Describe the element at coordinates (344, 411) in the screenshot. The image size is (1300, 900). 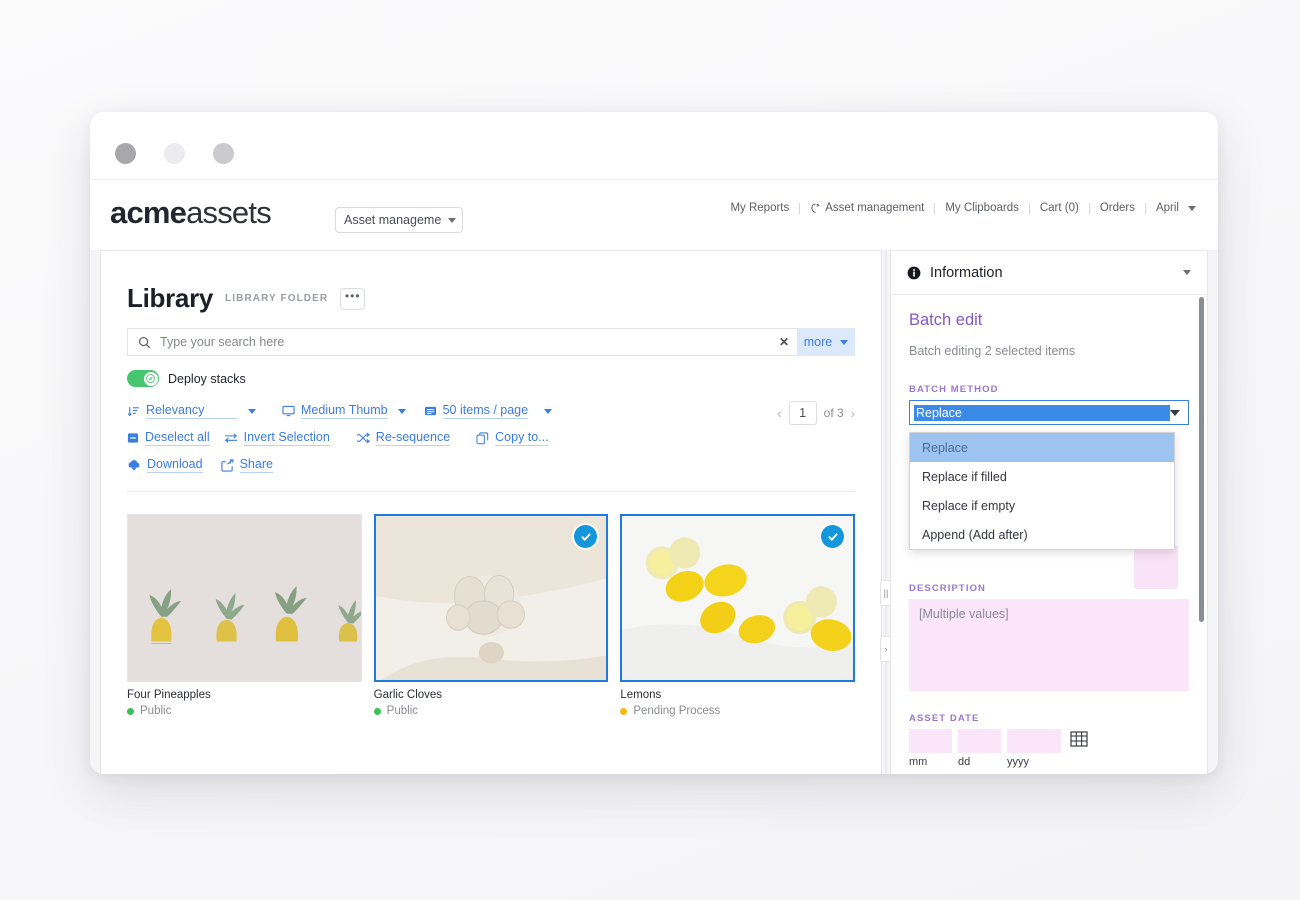
I see `view-mode-dropdown: Medium Thumb` at that location.